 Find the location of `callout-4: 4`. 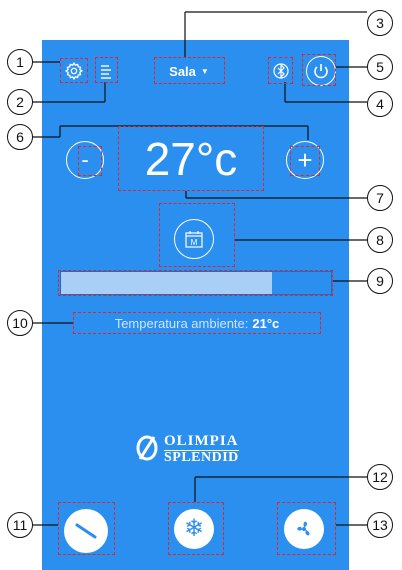

callout-4: 4 is located at coordinates (380, 104).